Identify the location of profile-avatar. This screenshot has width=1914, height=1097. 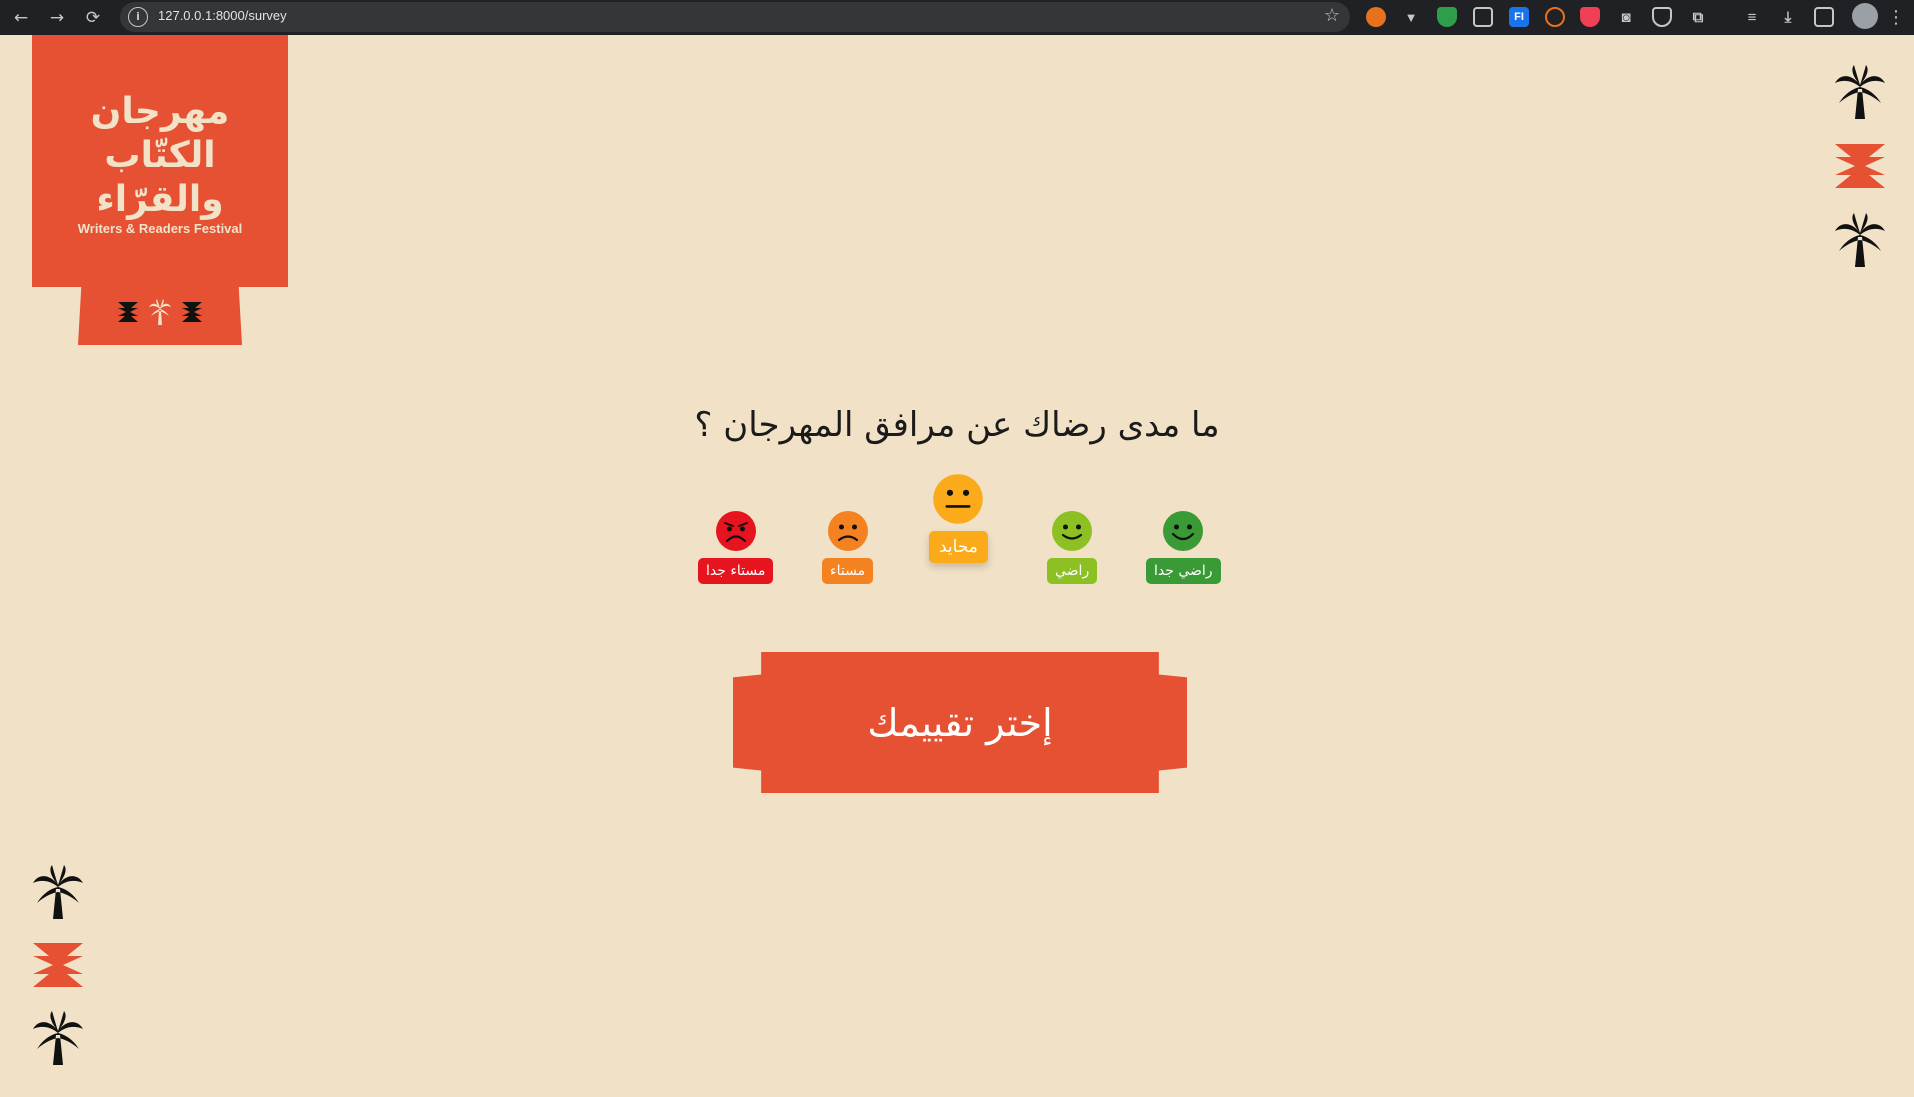
(1865, 16).